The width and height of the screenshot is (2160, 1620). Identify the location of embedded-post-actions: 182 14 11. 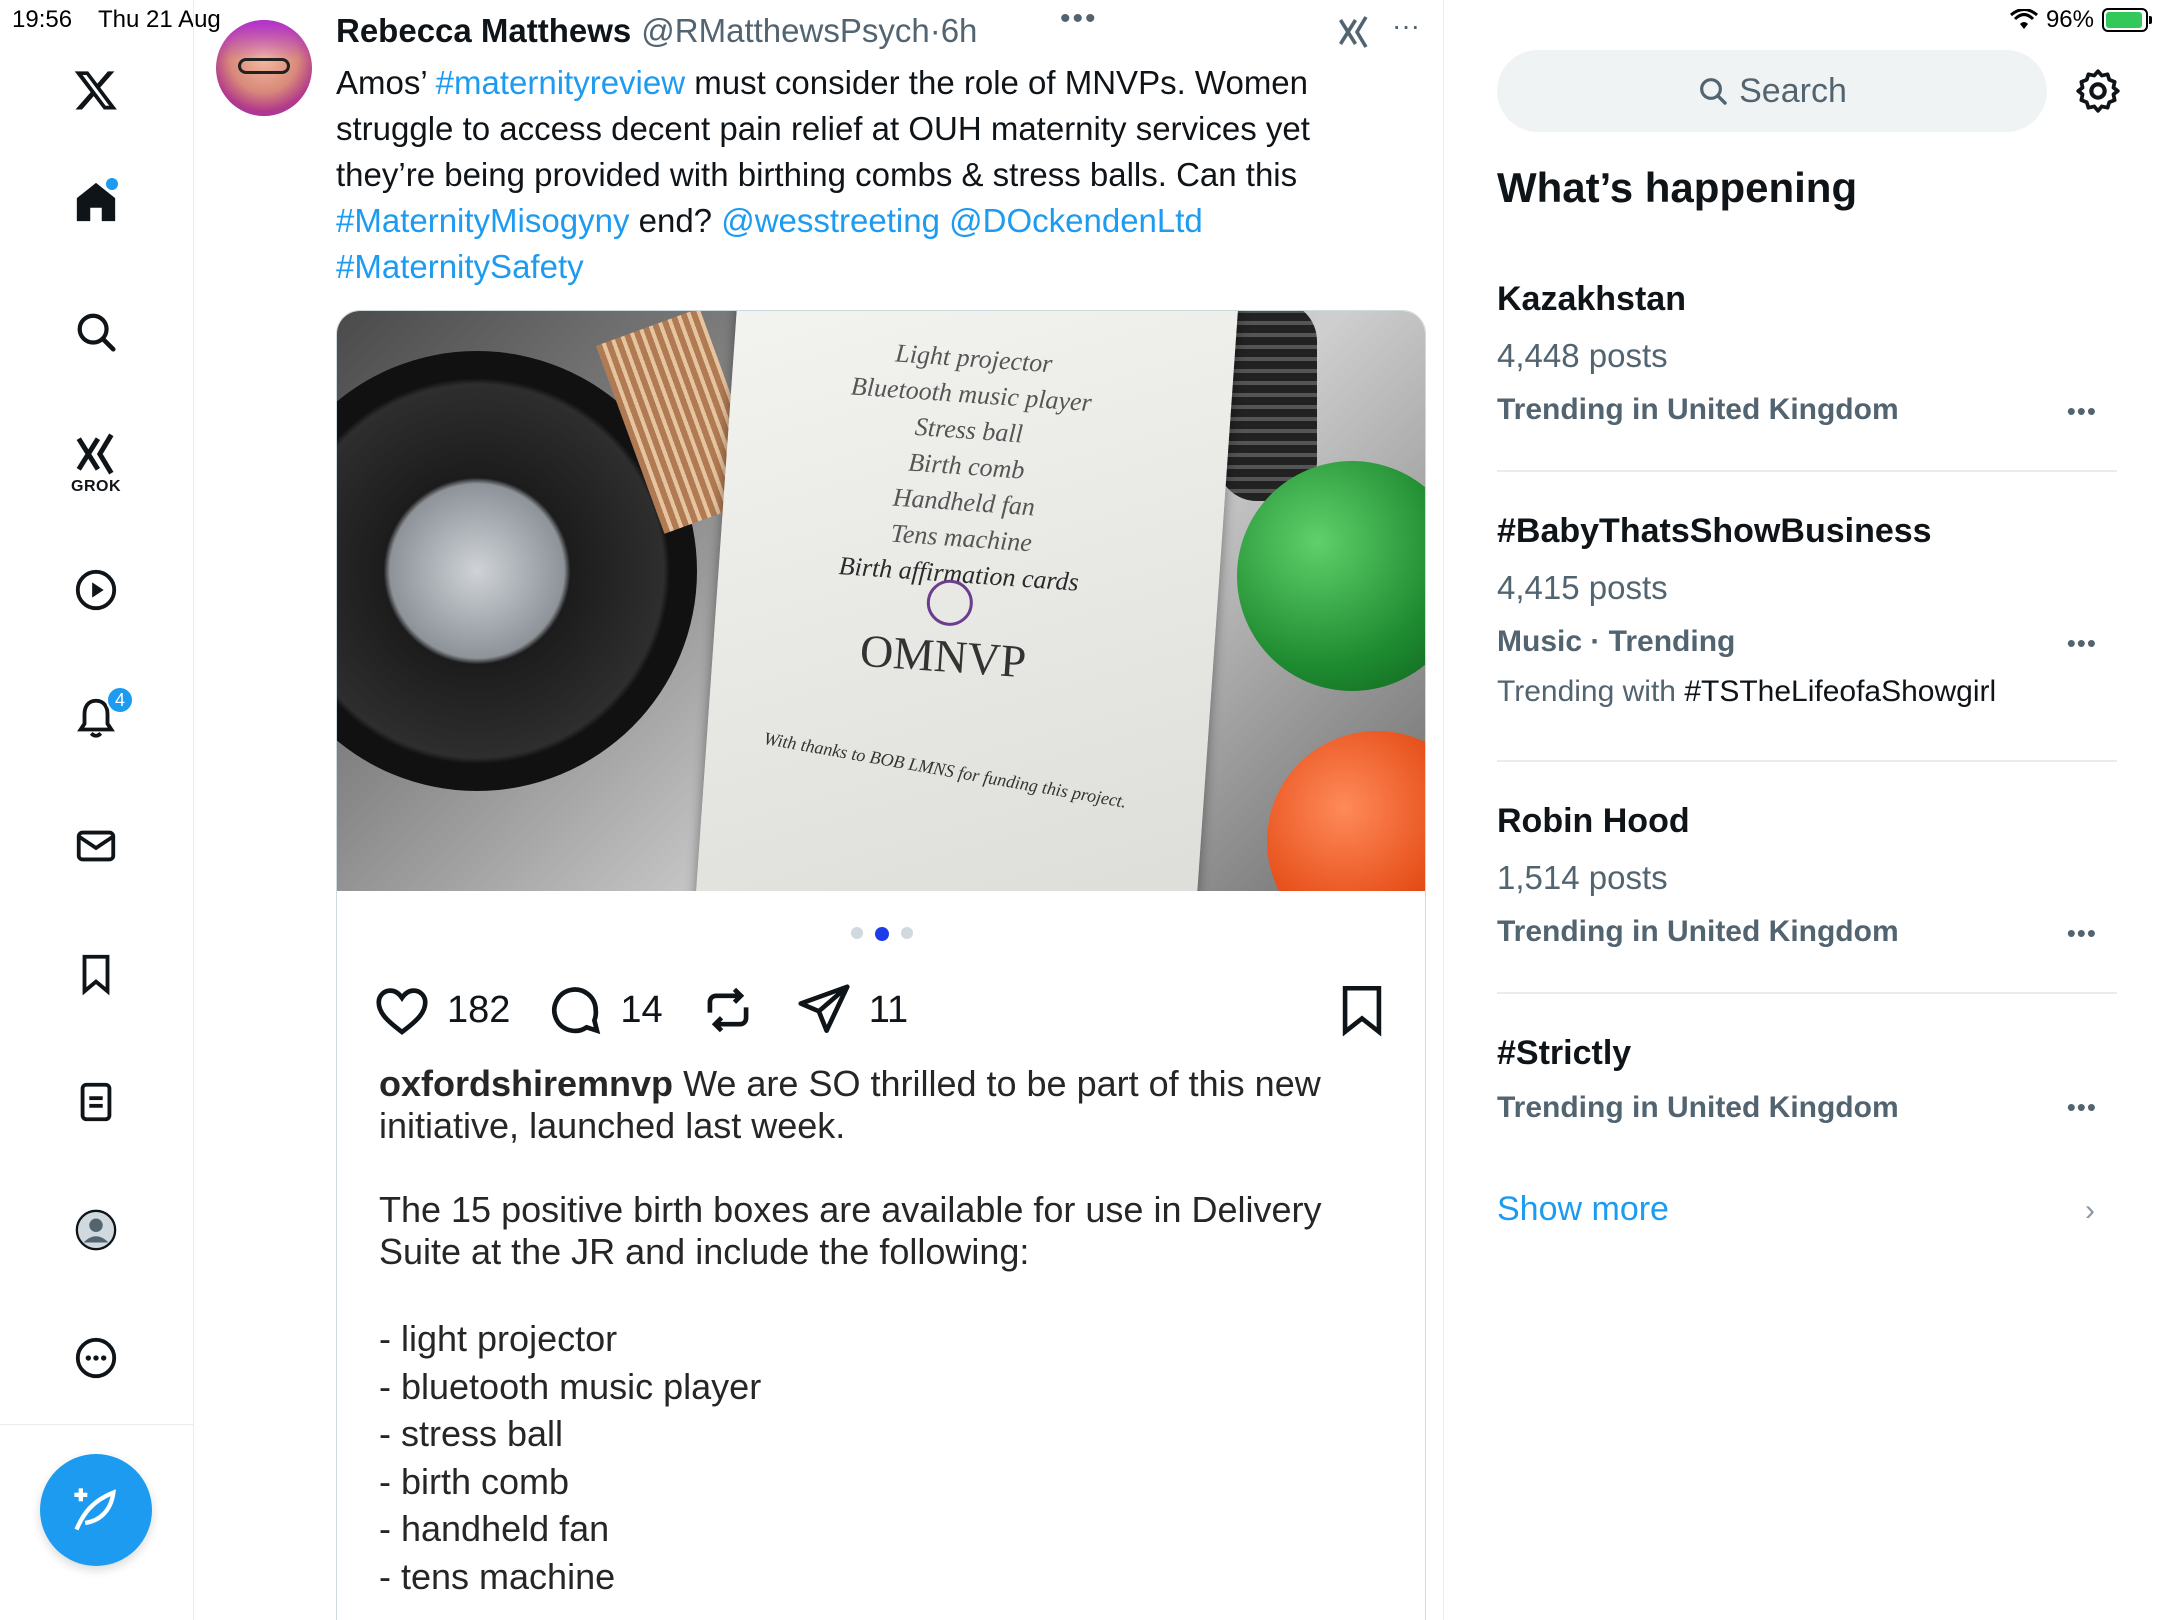
(886, 1010).